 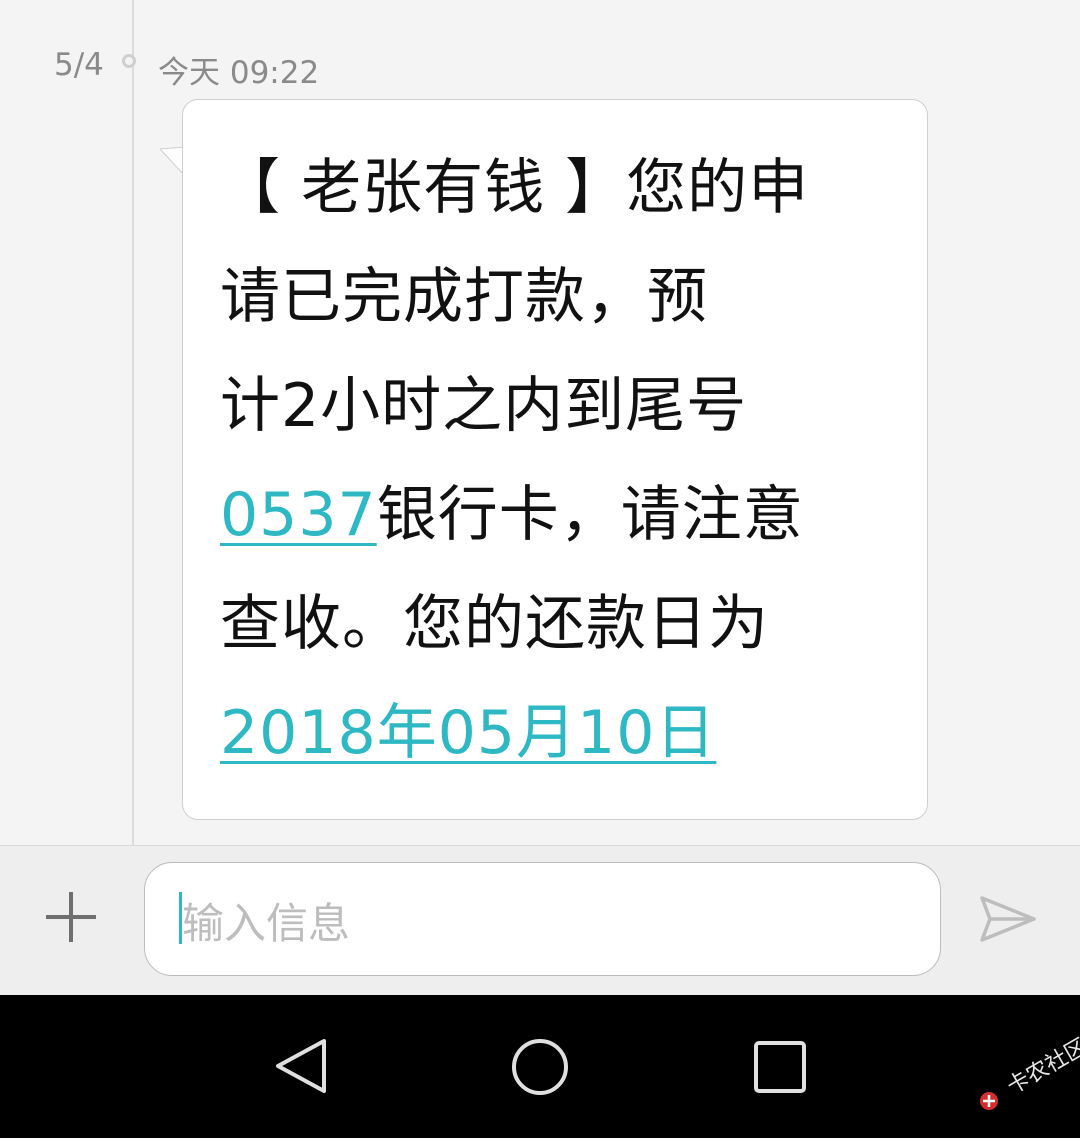 I want to click on card-number-link: 0537, so click(x=298, y=515).